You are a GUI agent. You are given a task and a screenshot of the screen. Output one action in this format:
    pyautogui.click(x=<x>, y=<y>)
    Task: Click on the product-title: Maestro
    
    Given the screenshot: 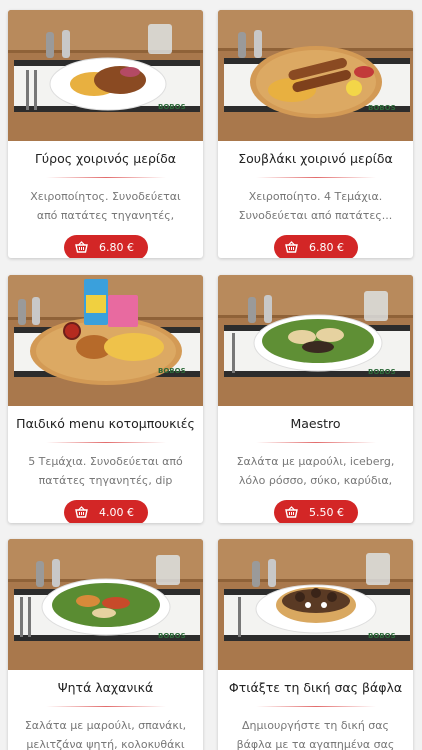 What is the action you would take?
    pyautogui.click(x=315, y=423)
    